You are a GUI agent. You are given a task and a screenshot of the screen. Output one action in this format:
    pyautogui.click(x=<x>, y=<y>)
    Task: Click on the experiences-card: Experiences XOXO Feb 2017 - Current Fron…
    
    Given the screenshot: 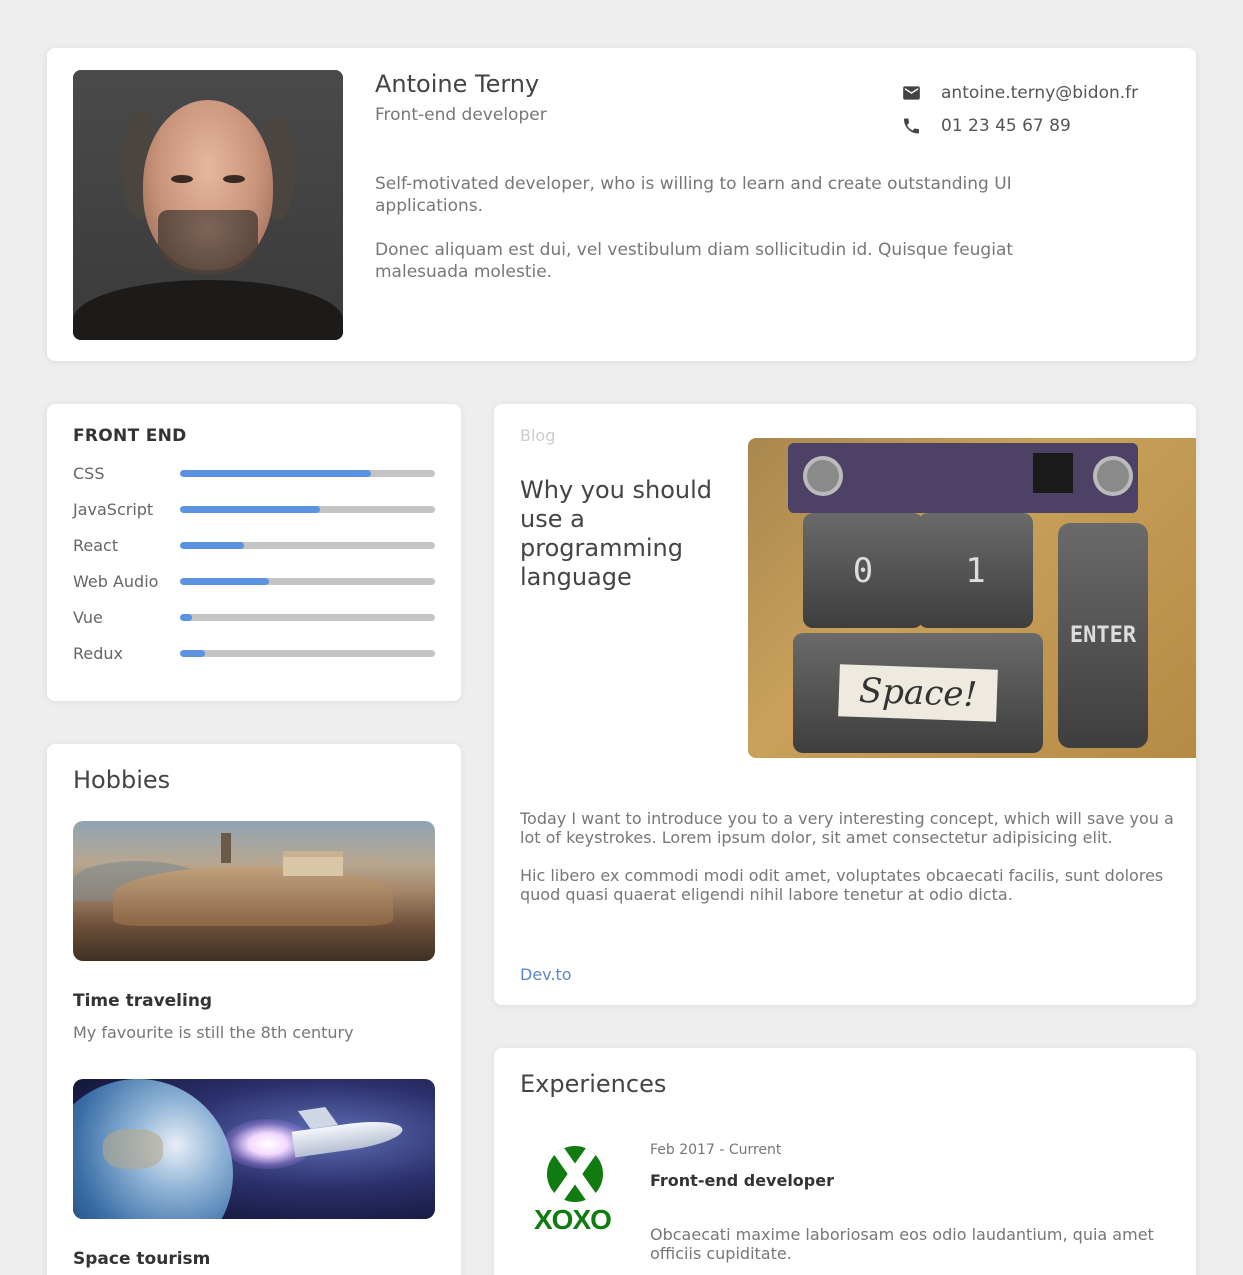 What is the action you would take?
    pyautogui.click(x=845, y=1161)
    